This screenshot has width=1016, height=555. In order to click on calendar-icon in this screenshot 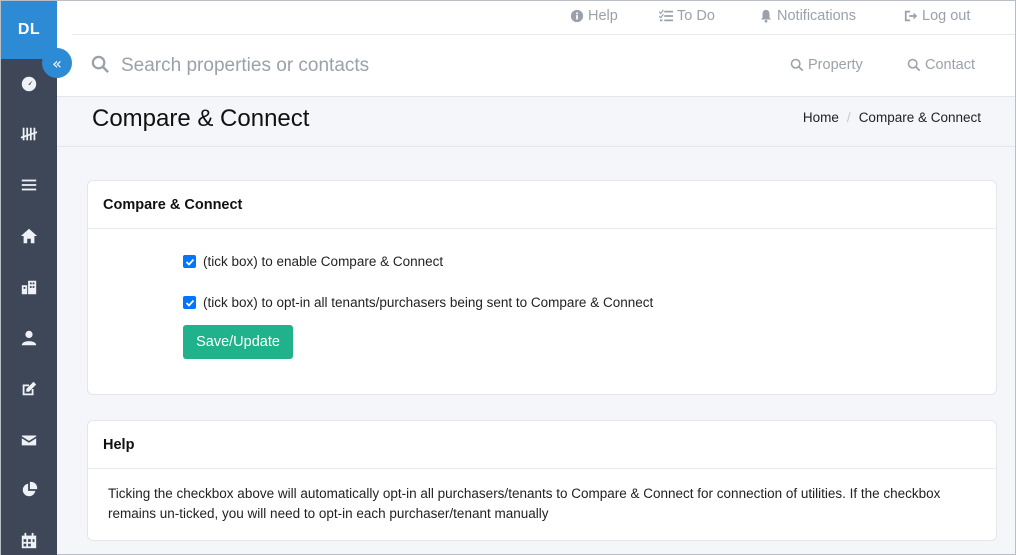, I will do `click(29, 540)`.